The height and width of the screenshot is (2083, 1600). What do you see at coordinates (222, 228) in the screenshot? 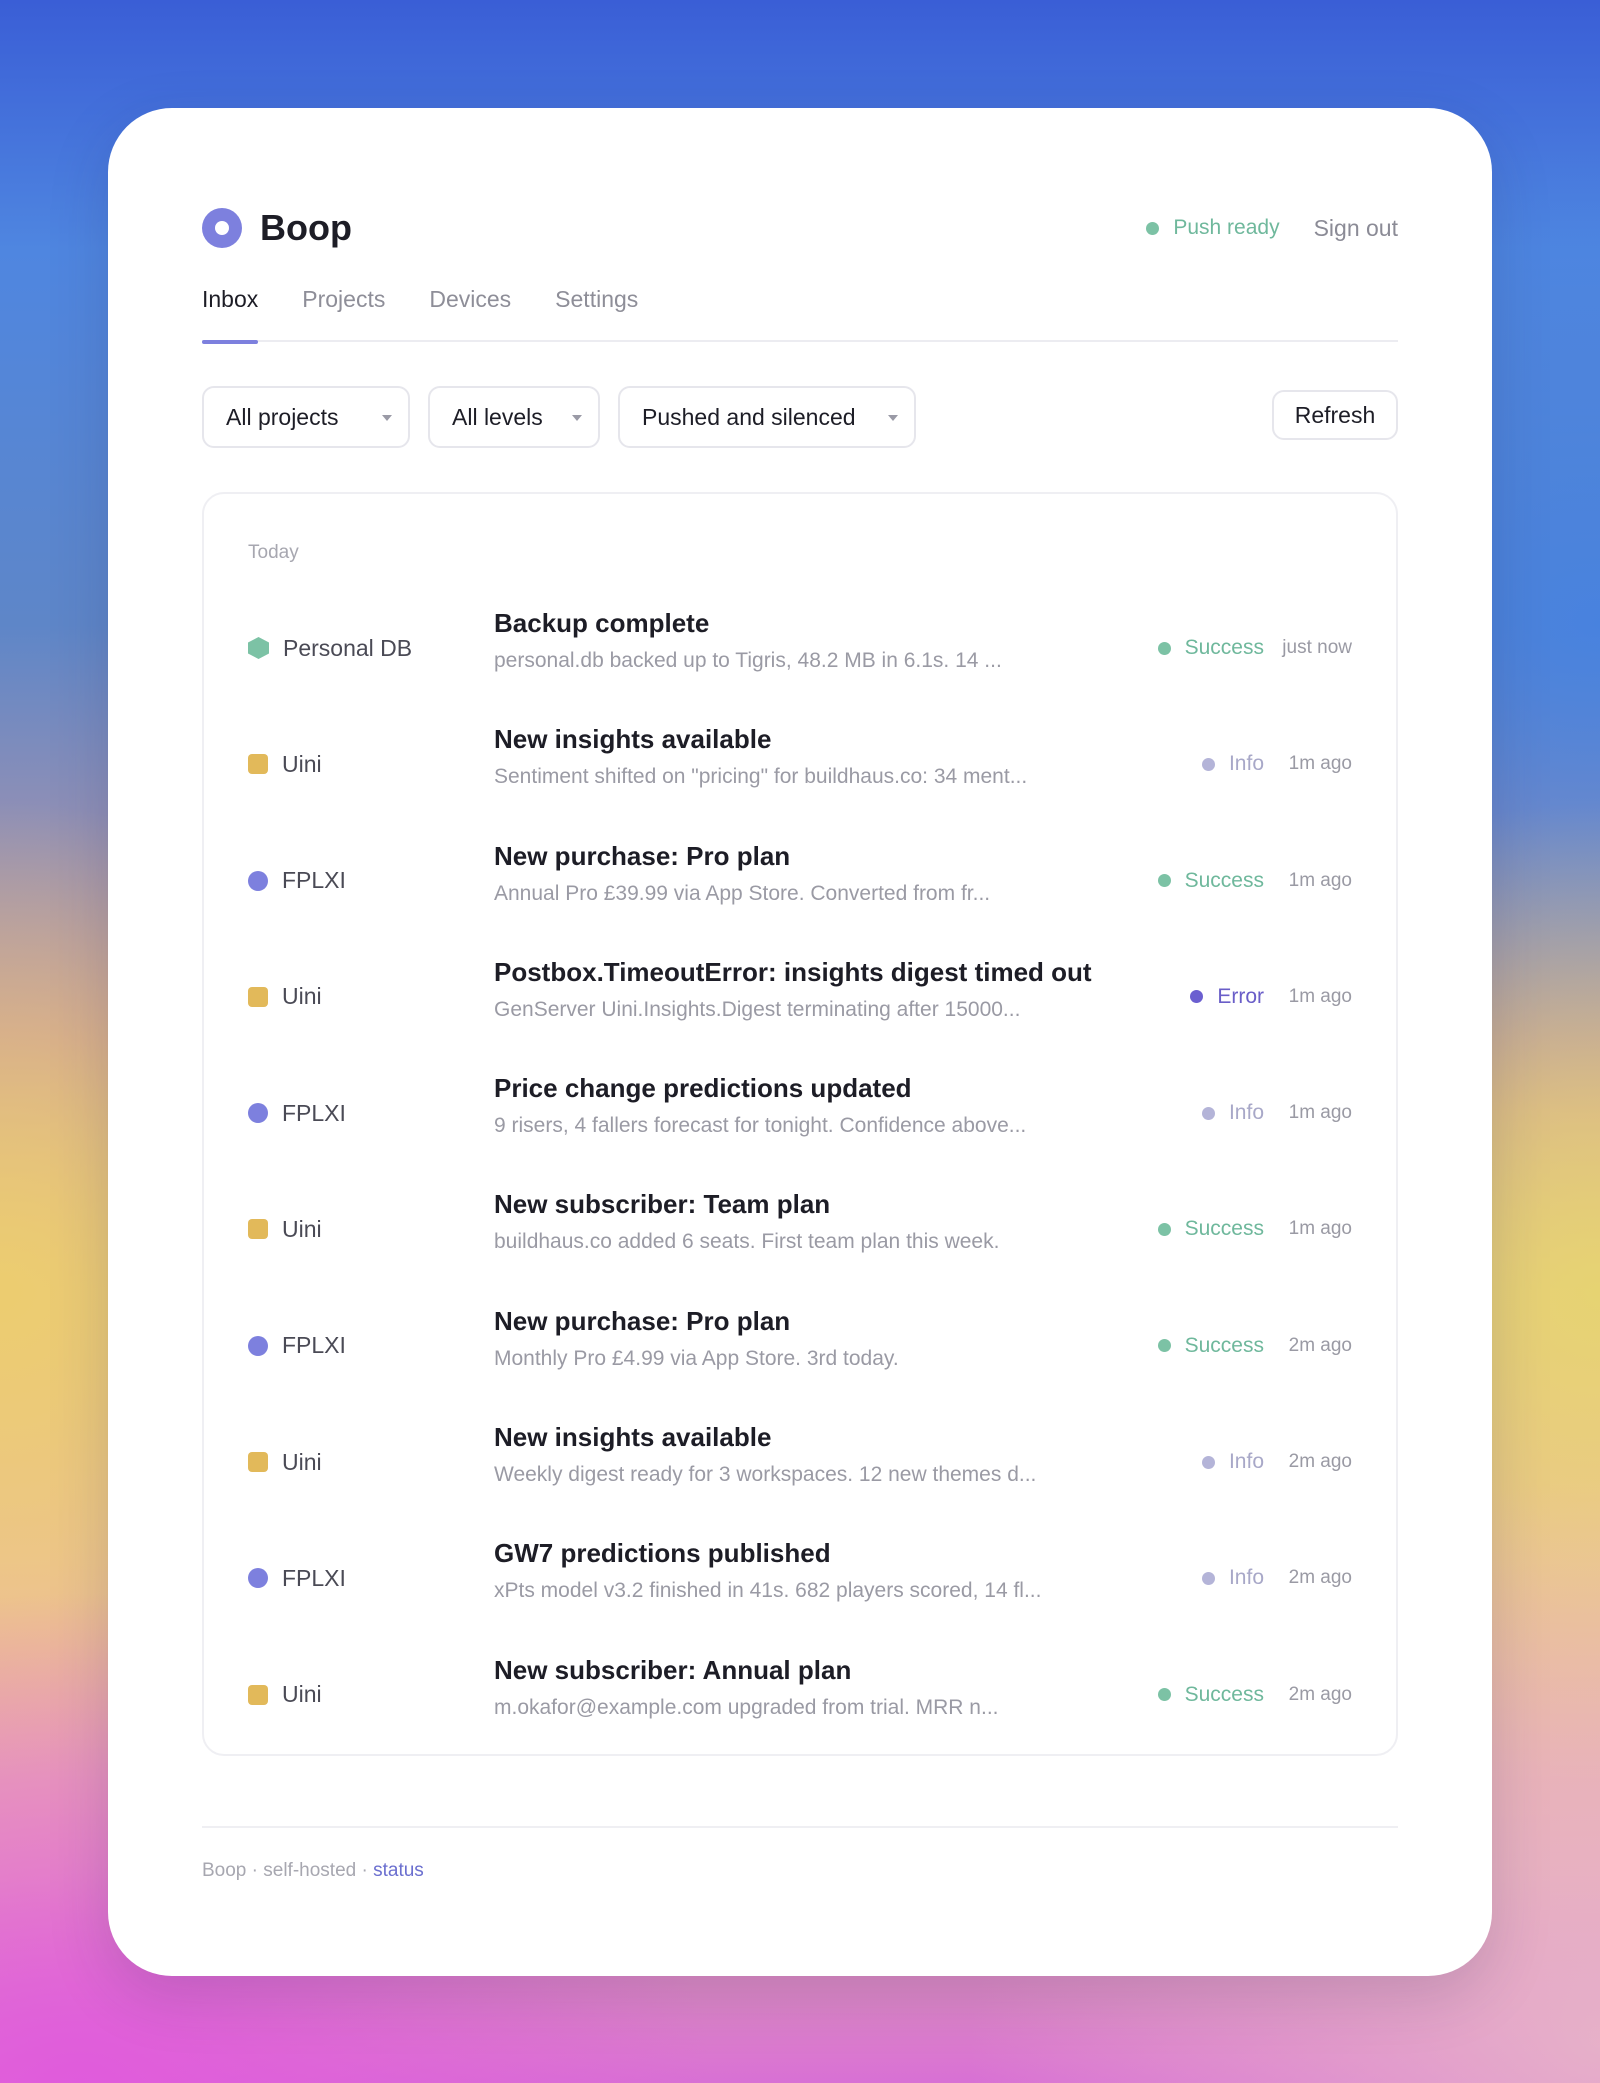
I see `ring-logo-icon` at bounding box center [222, 228].